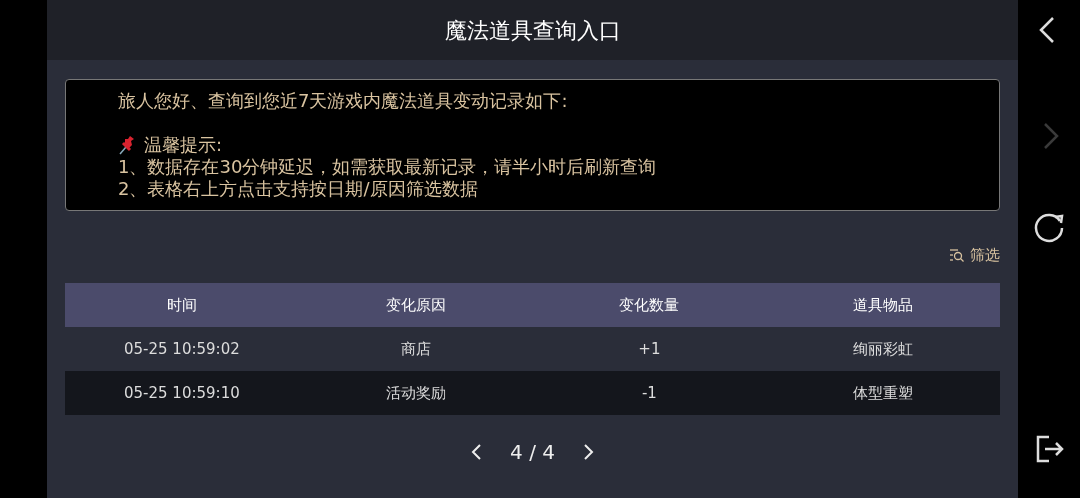  Describe the element at coordinates (883, 304) in the screenshot. I see `column-header: 道具物品` at that location.